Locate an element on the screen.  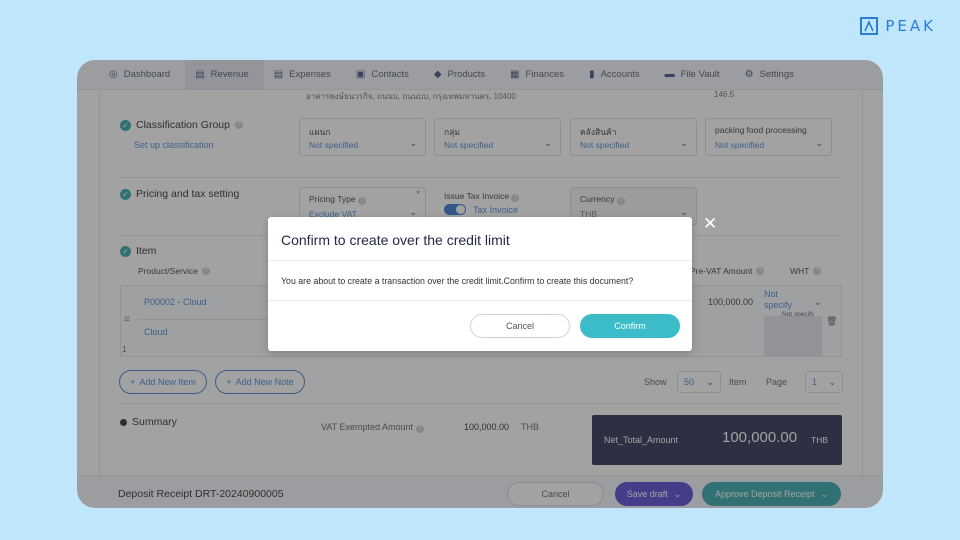
dialog-cancel-button: Cancel is located at coordinates (520, 326).